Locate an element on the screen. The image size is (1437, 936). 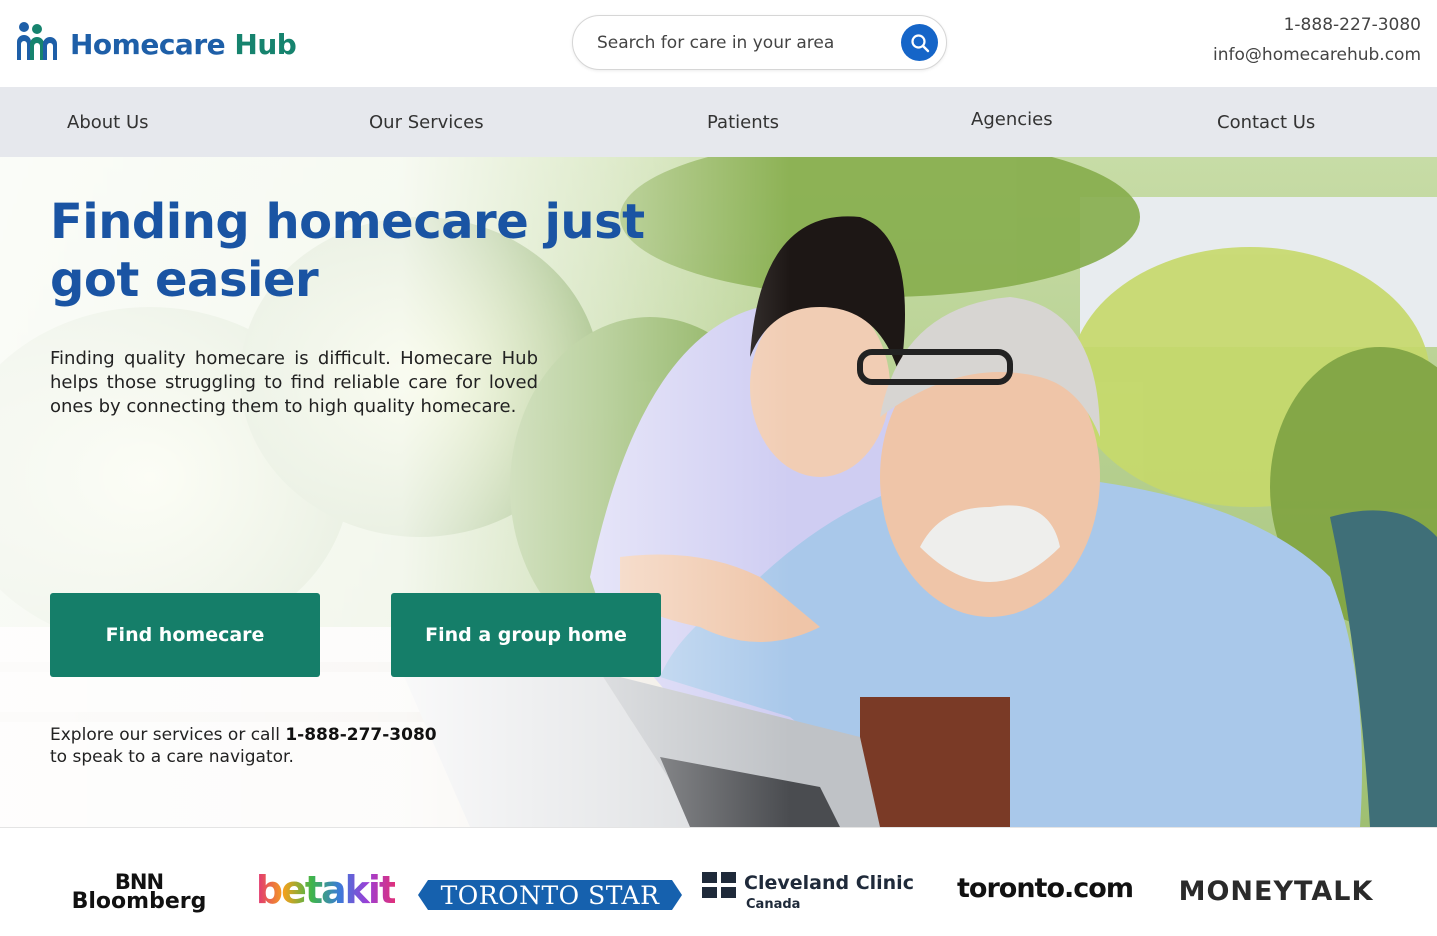
find-homecare-button: Find homecare is located at coordinates (185, 635).